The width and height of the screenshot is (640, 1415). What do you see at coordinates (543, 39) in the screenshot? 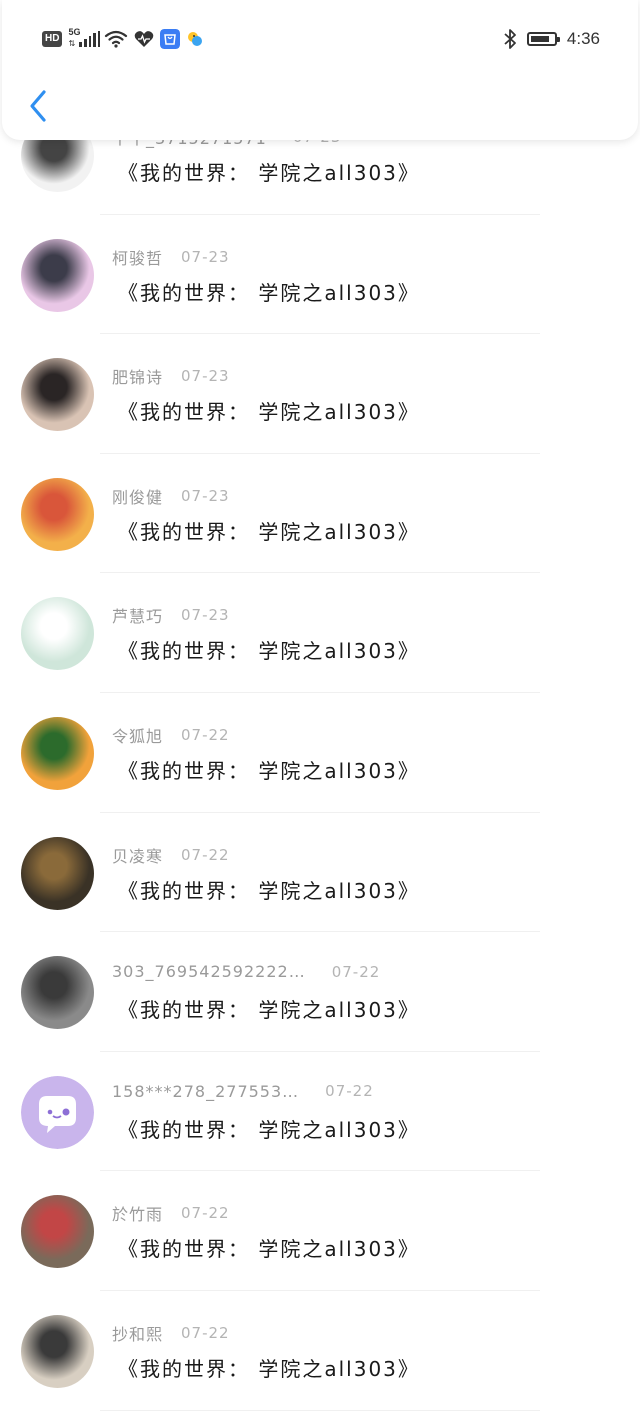
I see `battery-icon` at bounding box center [543, 39].